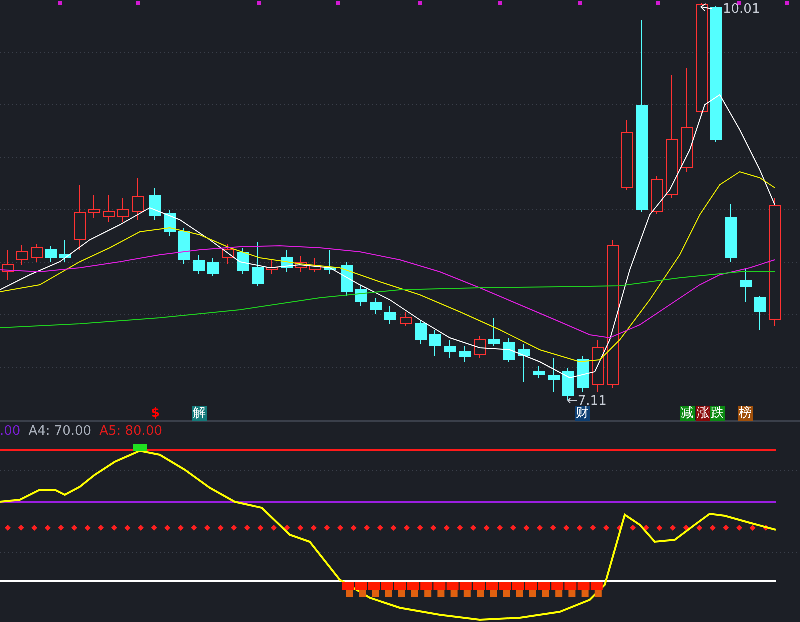  Describe the element at coordinates (703, 413) in the screenshot. I see `signal-badge: 涨` at that location.